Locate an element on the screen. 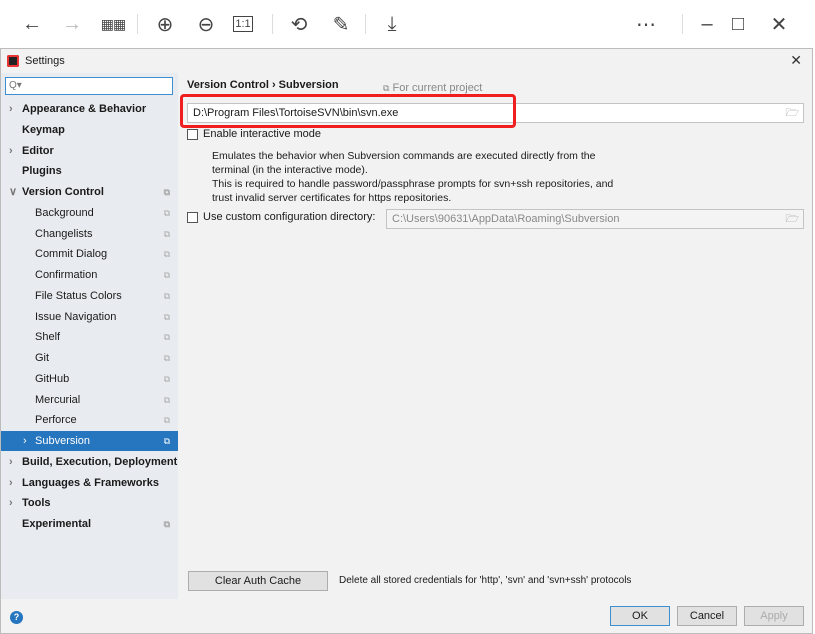 Image resolution: width=815 pixels, height=634 pixels. zoom-in-icon: ⊕ is located at coordinates (165, 24).